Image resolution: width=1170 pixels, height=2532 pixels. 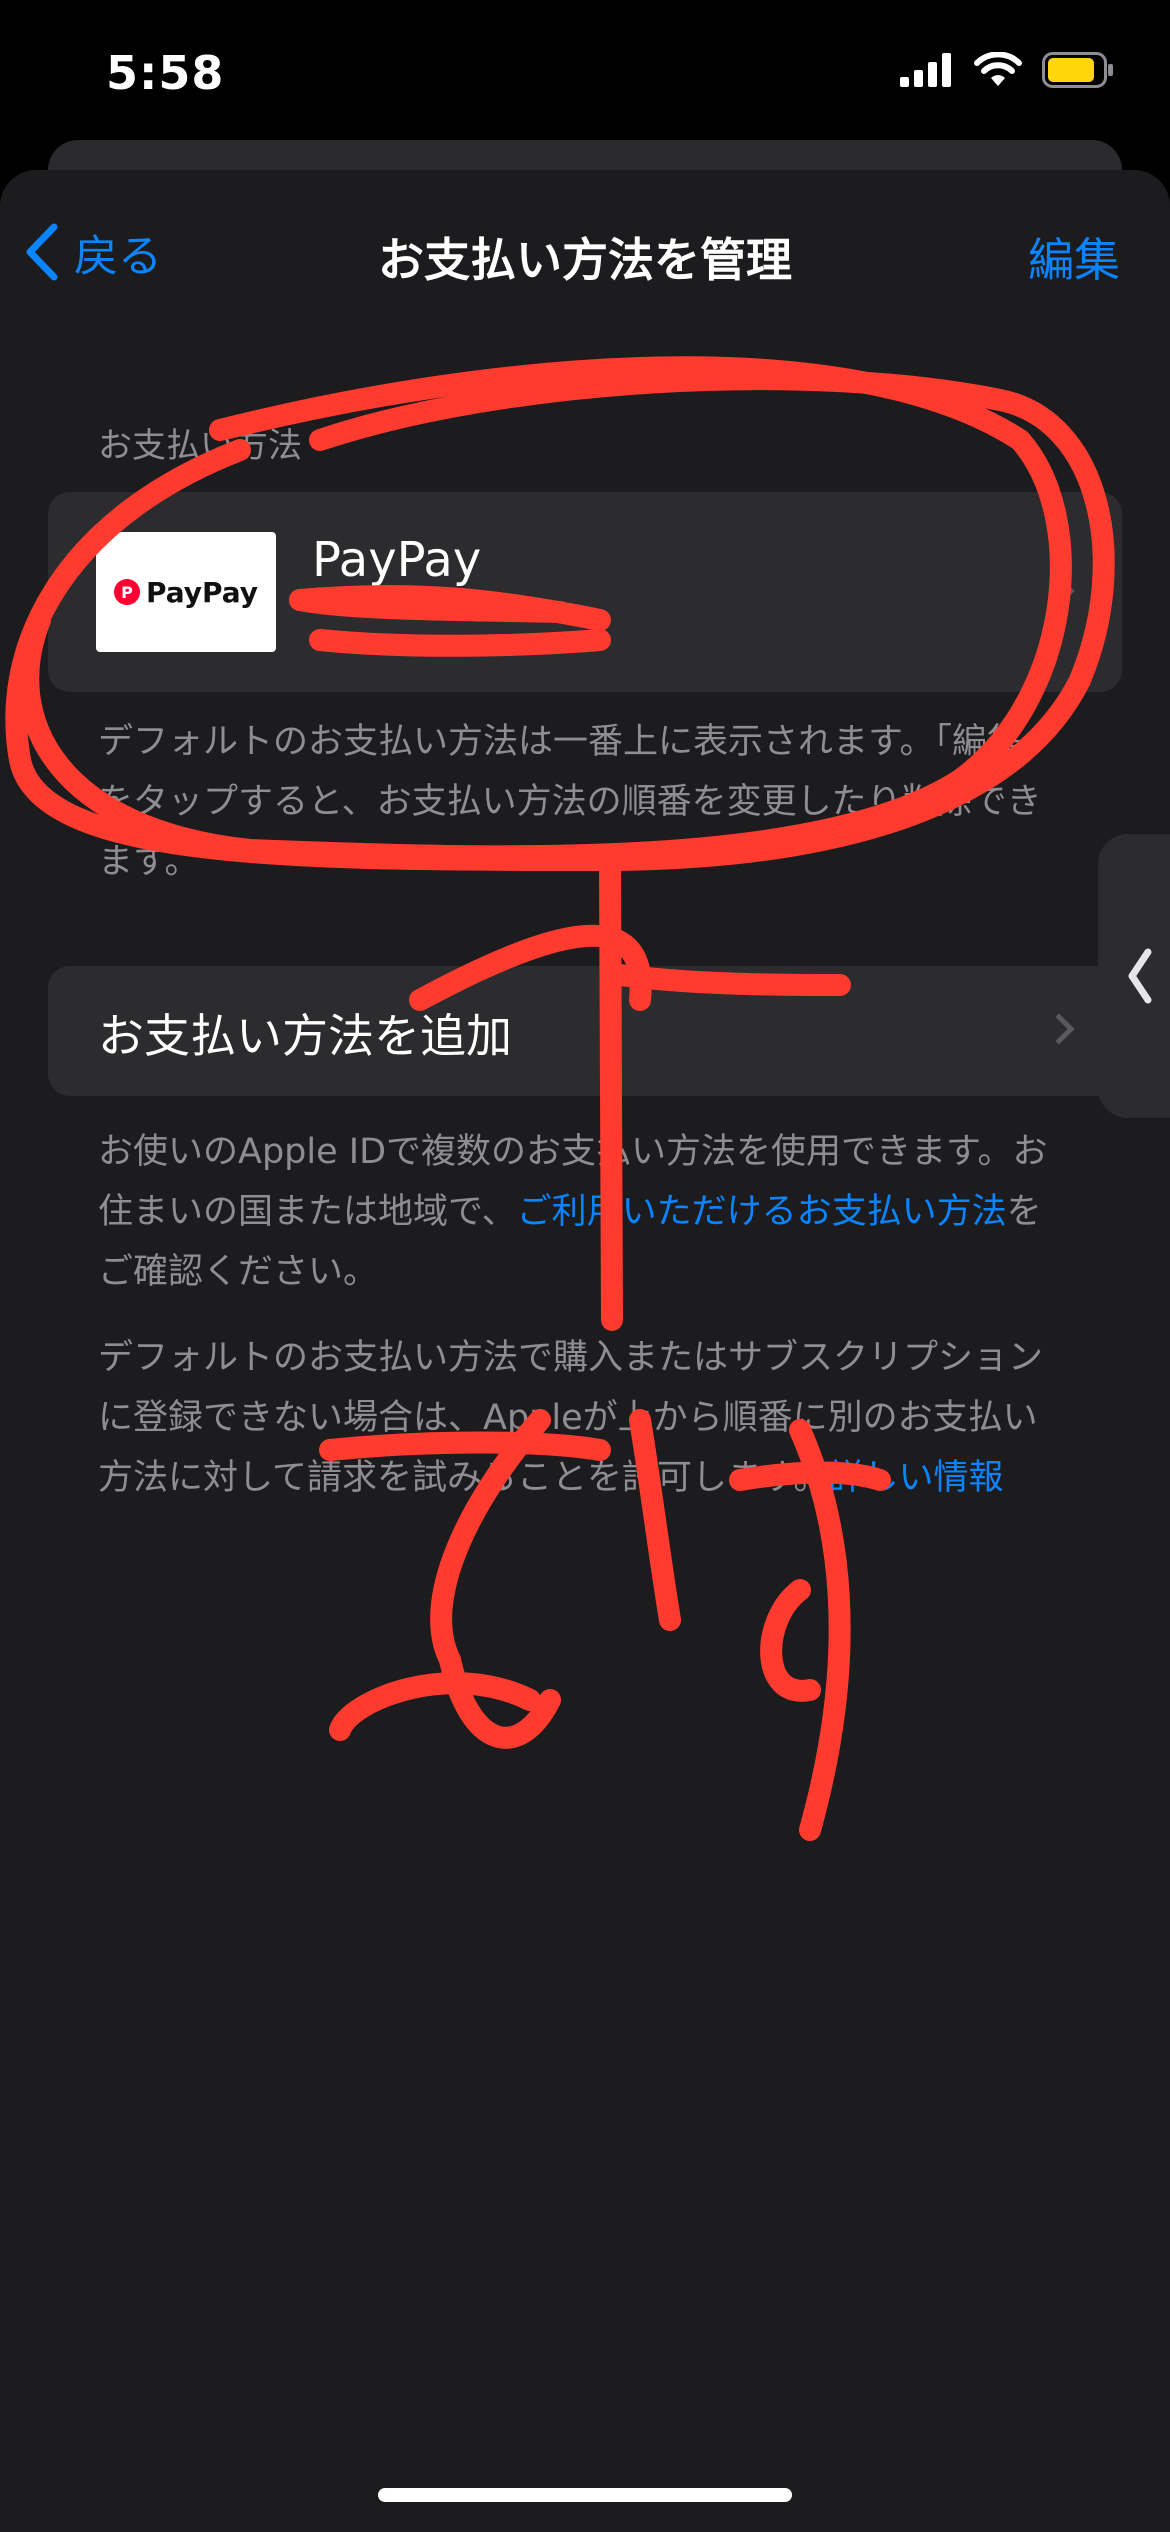 I want to click on learn-more-link: 詳しい情報, so click(x=915, y=1478).